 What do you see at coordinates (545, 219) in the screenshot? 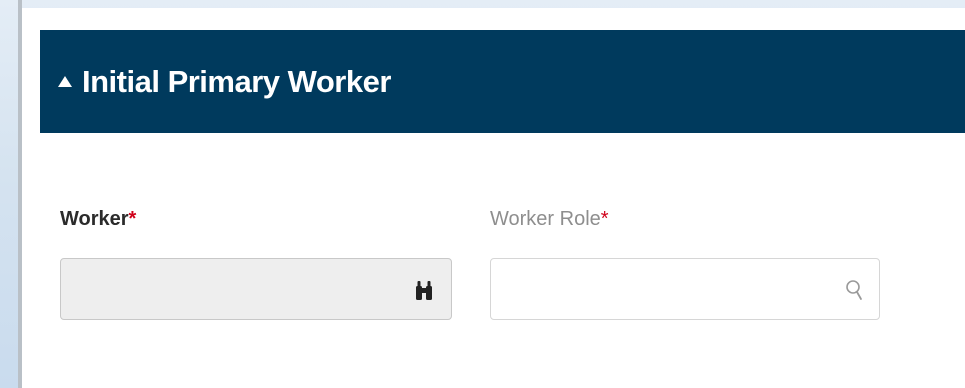
I see `worker-role-label-text: Worker Role` at bounding box center [545, 219].